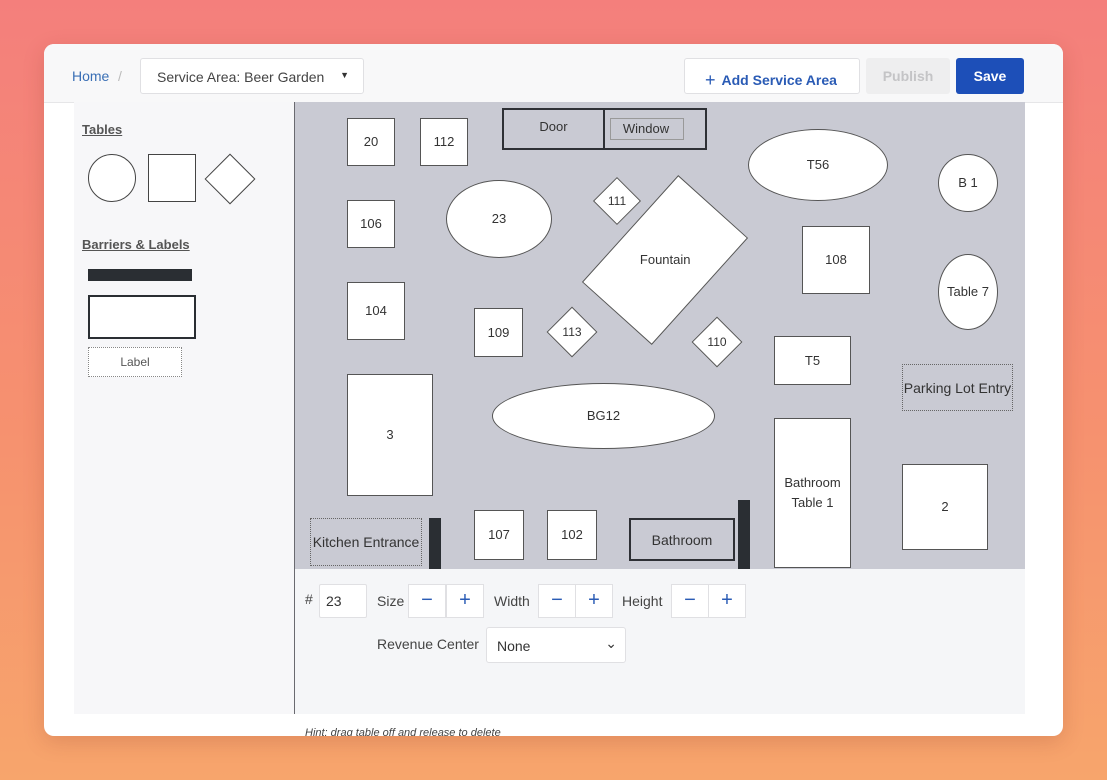 Image resolution: width=1107 pixels, height=780 pixels. What do you see at coordinates (499, 535) in the screenshot?
I see `table-107: 107` at bounding box center [499, 535].